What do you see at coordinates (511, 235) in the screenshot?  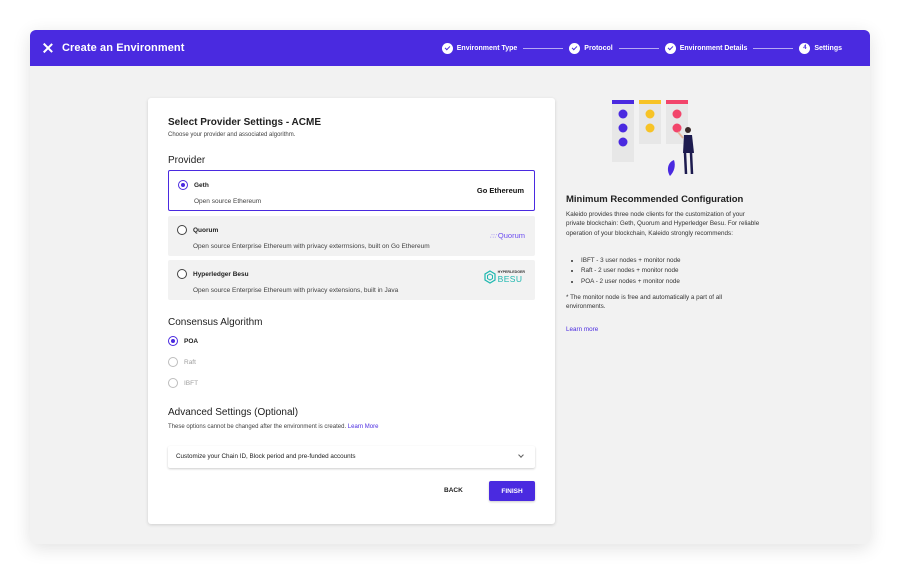 I see `quorum-logo-text: Quorum` at bounding box center [511, 235].